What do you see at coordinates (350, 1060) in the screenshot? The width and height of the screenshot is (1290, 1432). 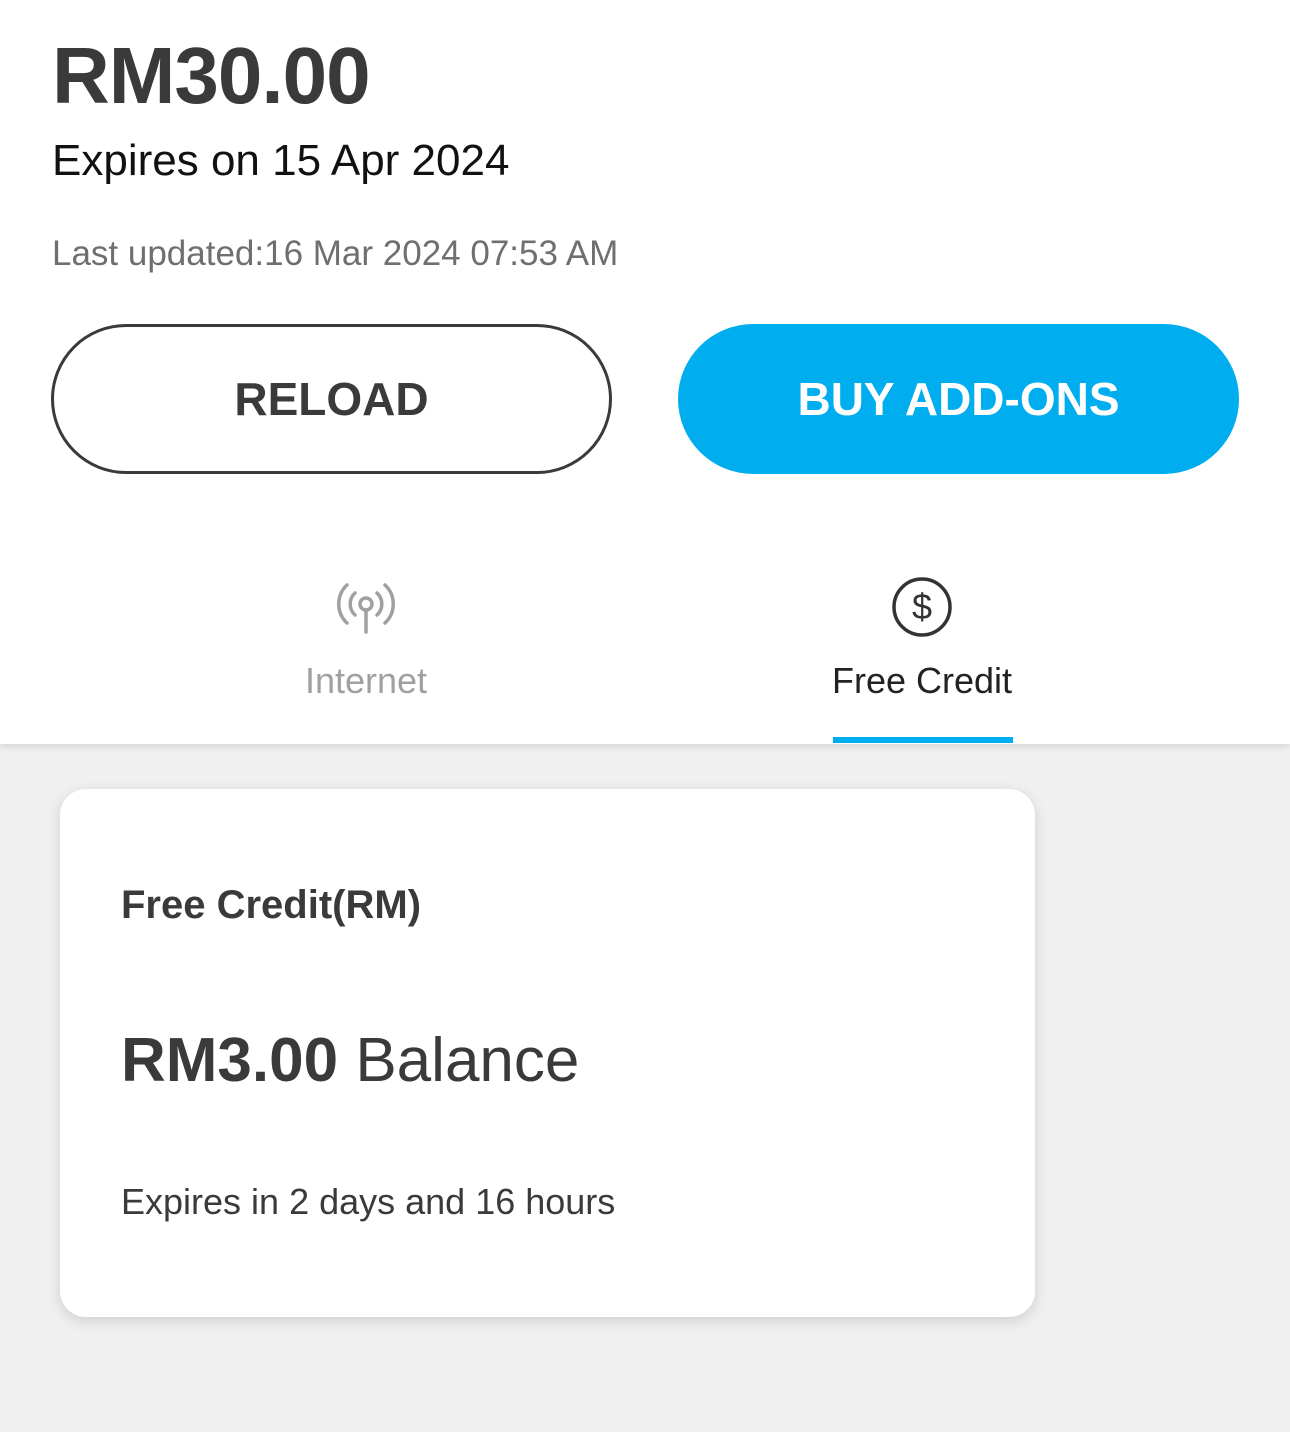 I see `free-credit-balance: RM3.00 Balance` at bounding box center [350, 1060].